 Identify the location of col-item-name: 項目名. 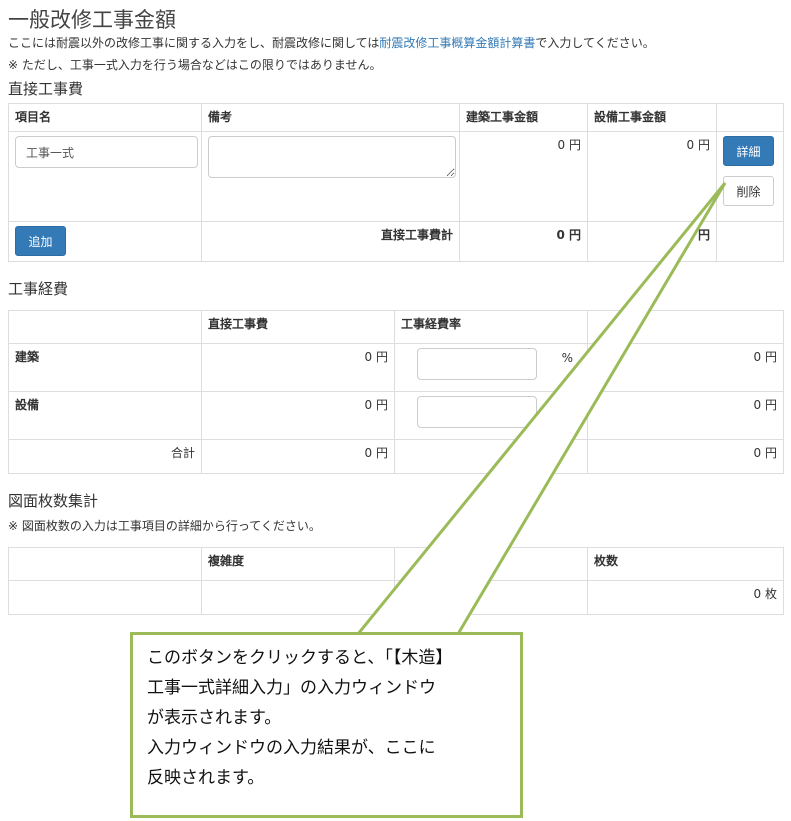
(105, 117).